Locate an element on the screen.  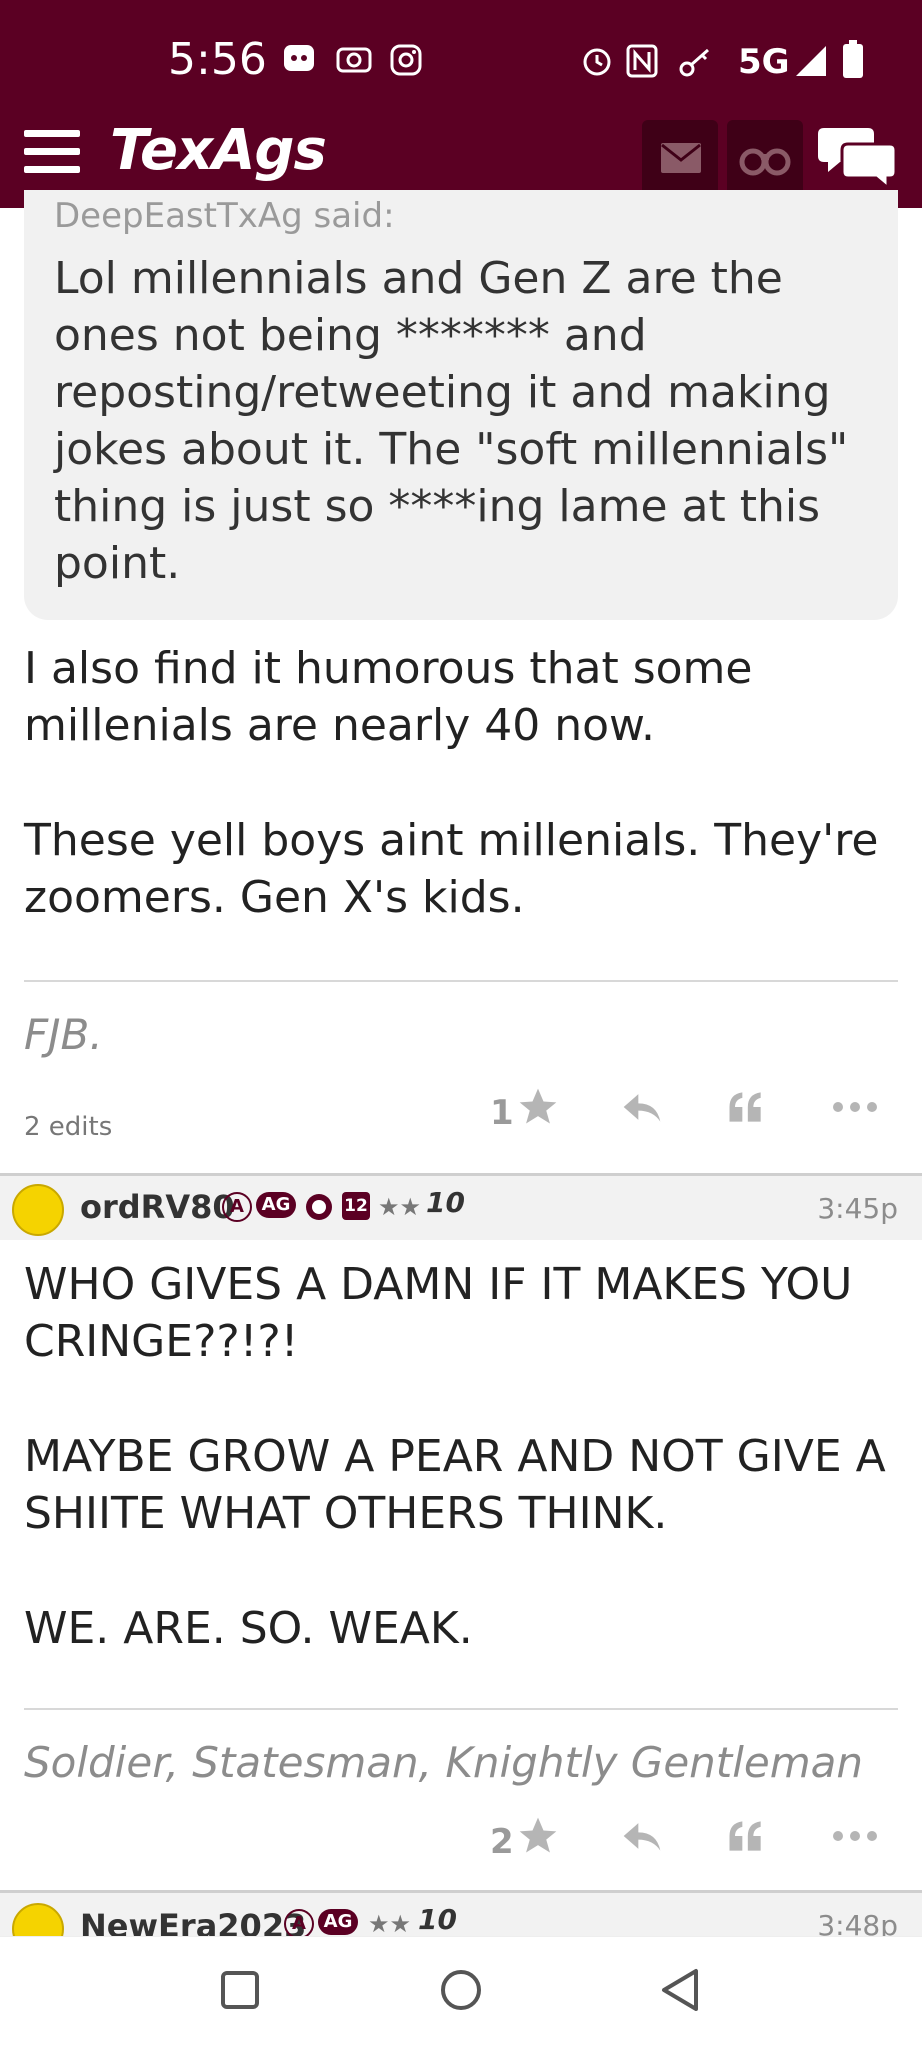
camera-icon is located at coordinates (354, 59).